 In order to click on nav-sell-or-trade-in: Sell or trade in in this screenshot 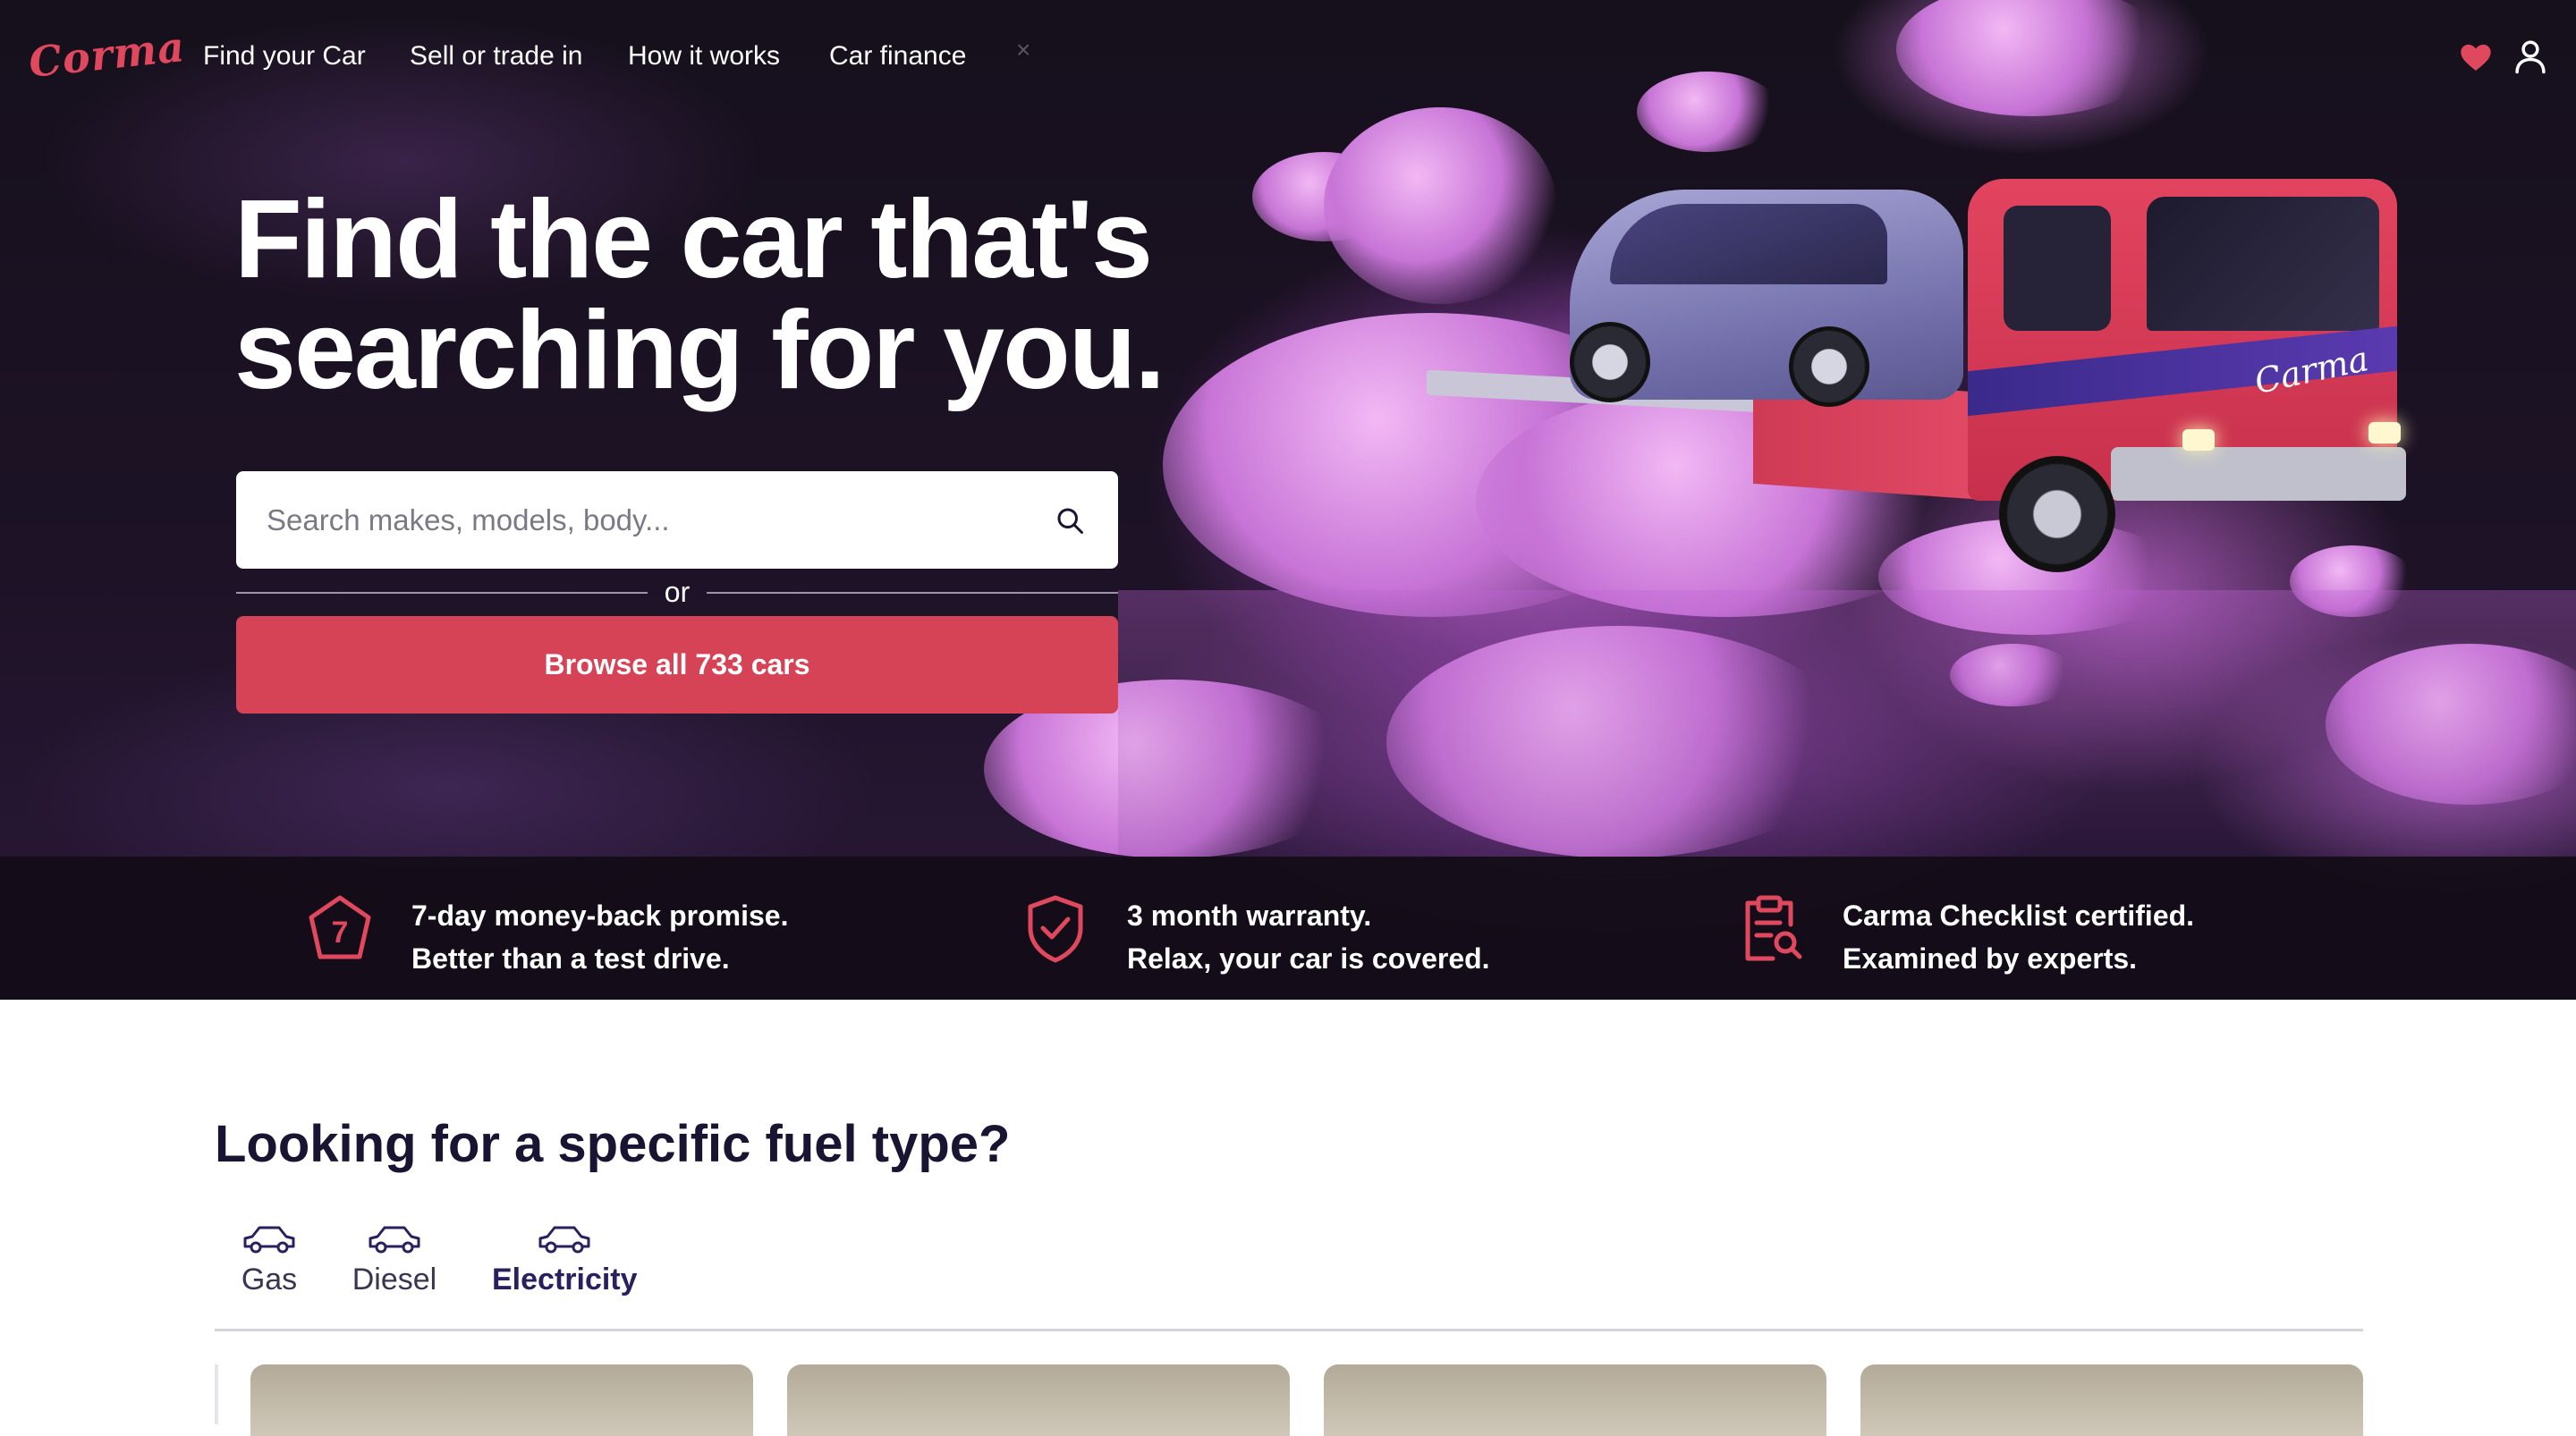, I will do `click(496, 56)`.